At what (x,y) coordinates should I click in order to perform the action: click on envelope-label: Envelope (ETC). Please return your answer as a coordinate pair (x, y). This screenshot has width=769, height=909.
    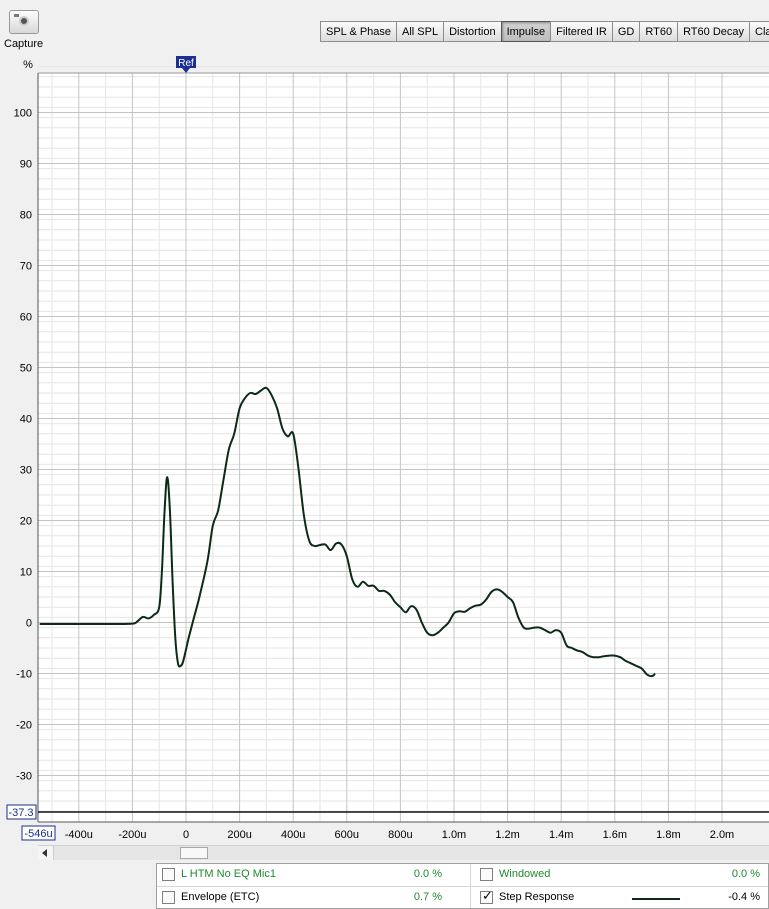
    Looking at the image, I should click on (220, 897).